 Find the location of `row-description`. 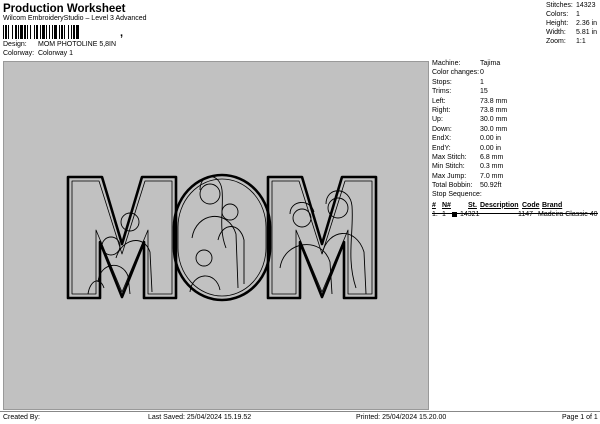

row-description is located at coordinates (502, 214).